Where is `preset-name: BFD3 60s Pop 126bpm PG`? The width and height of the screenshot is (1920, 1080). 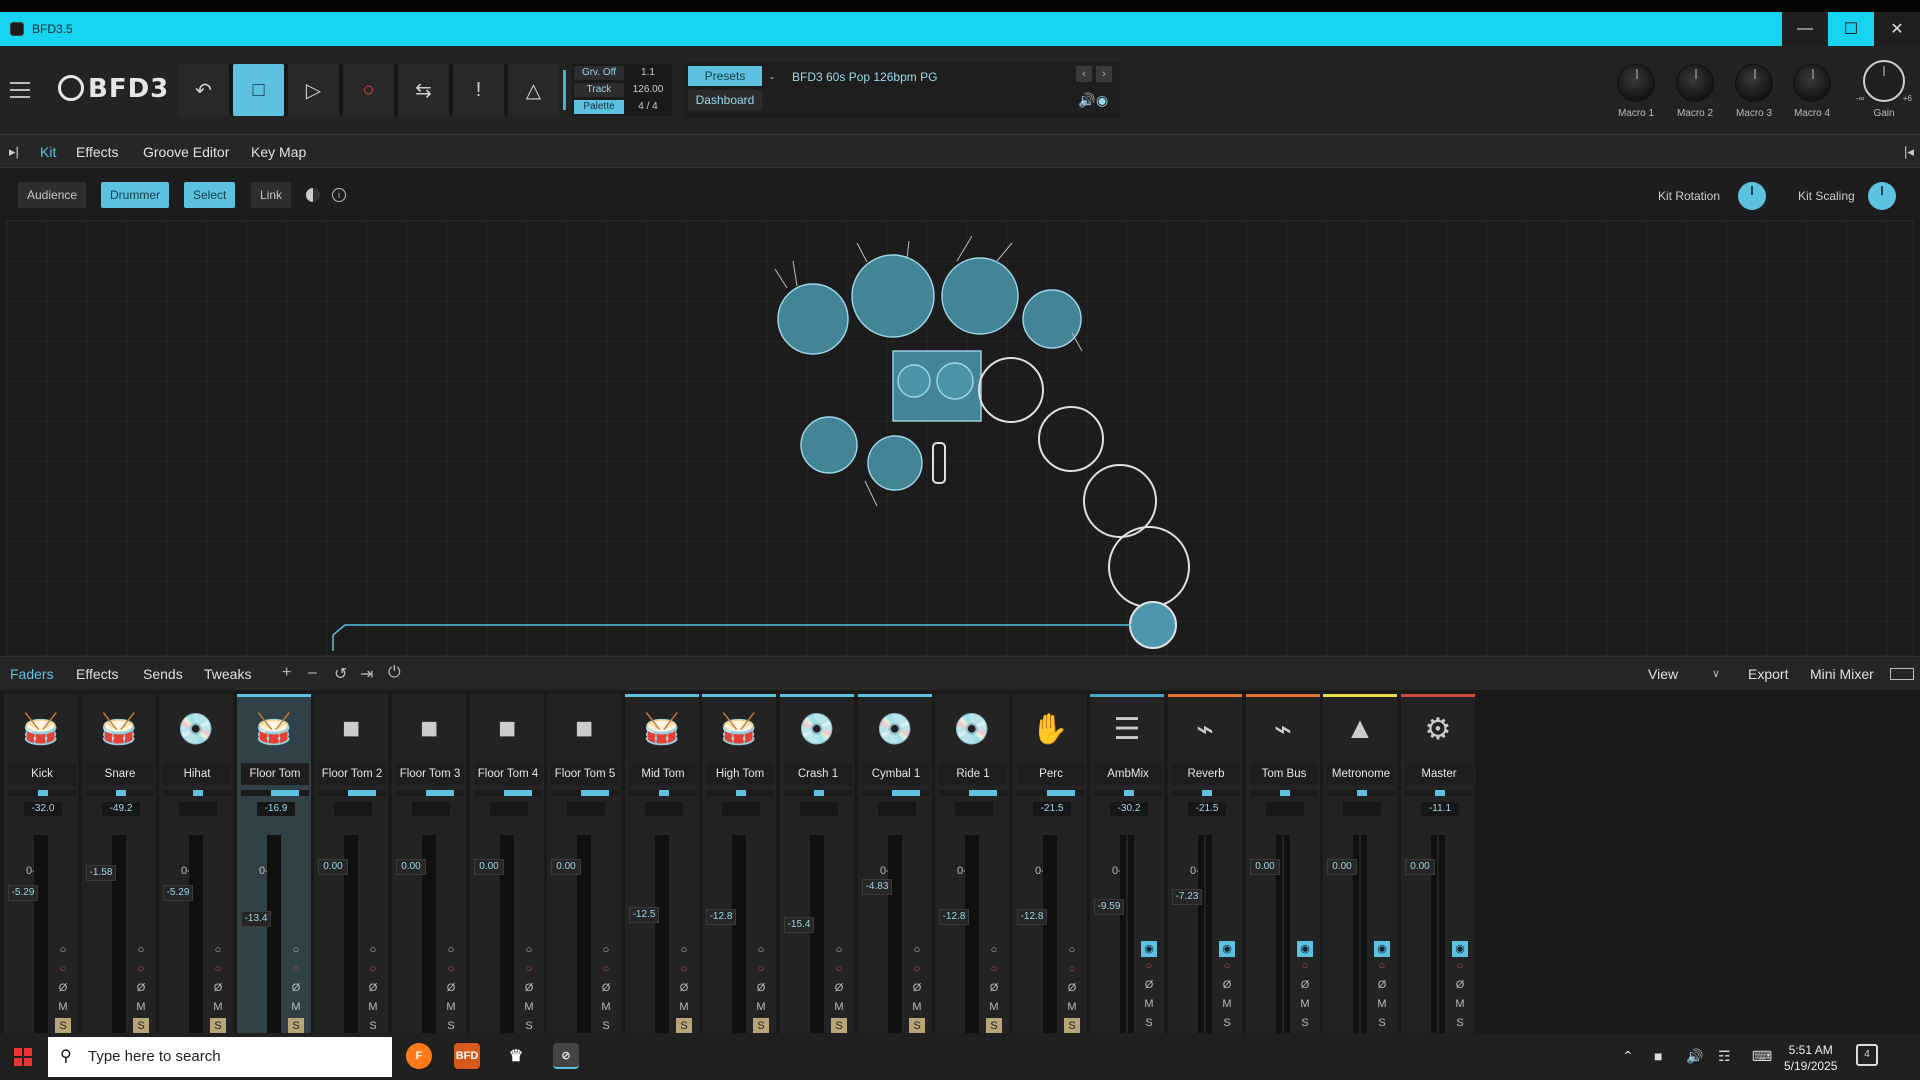 preset-name: BFD3 60s Pop 126bpm PG is located at coordinates (864, 77).